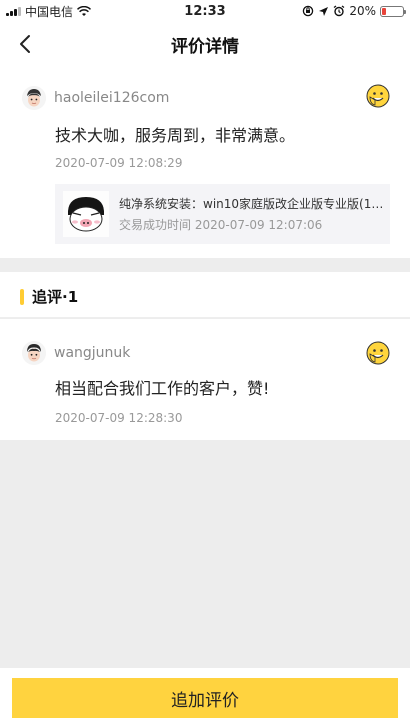  What do you see at coordinates (384, 11) in the screenshot?
I see `battery-level` at bounding box center [384, 11].